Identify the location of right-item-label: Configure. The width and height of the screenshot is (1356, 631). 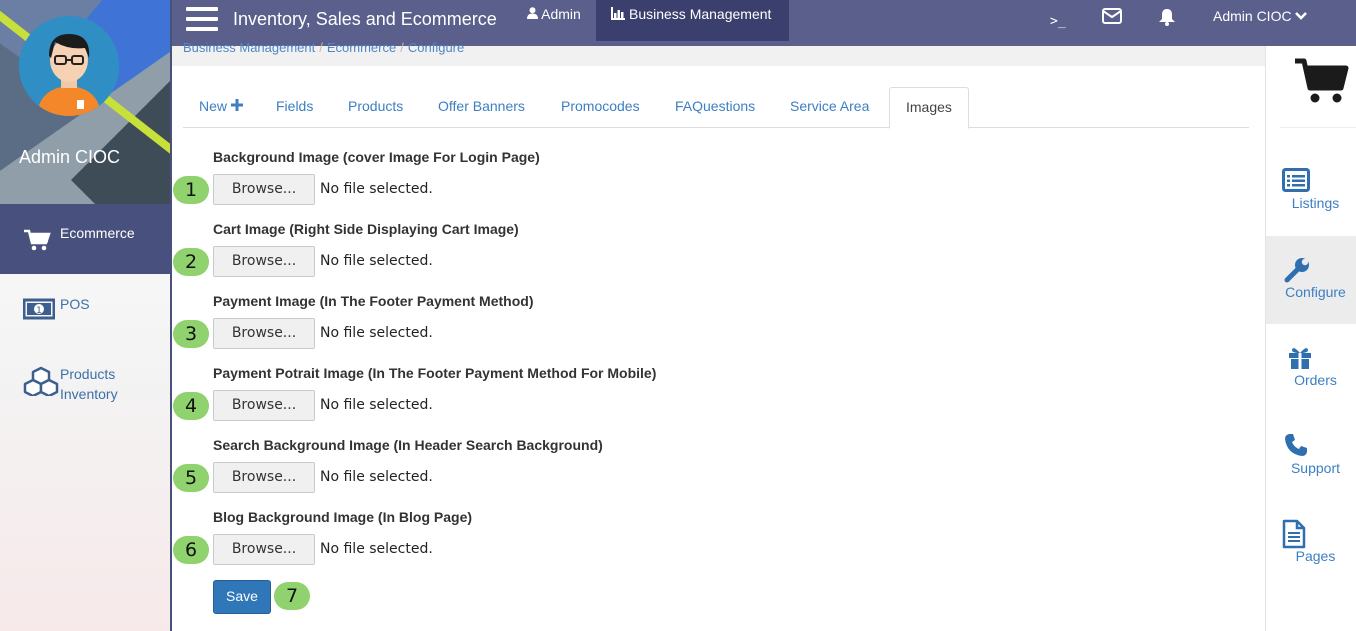
(1315, 292).